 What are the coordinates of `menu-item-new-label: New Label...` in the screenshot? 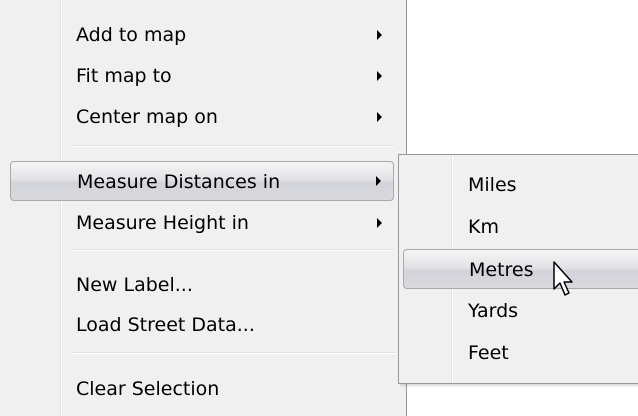 It's located at (202, 285).